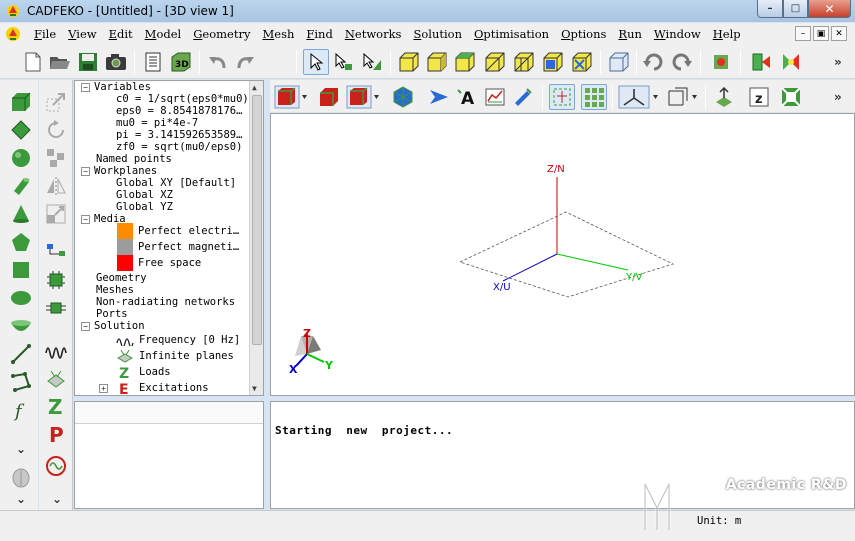  I want to click on minimize-button: –, so click(770, 9).